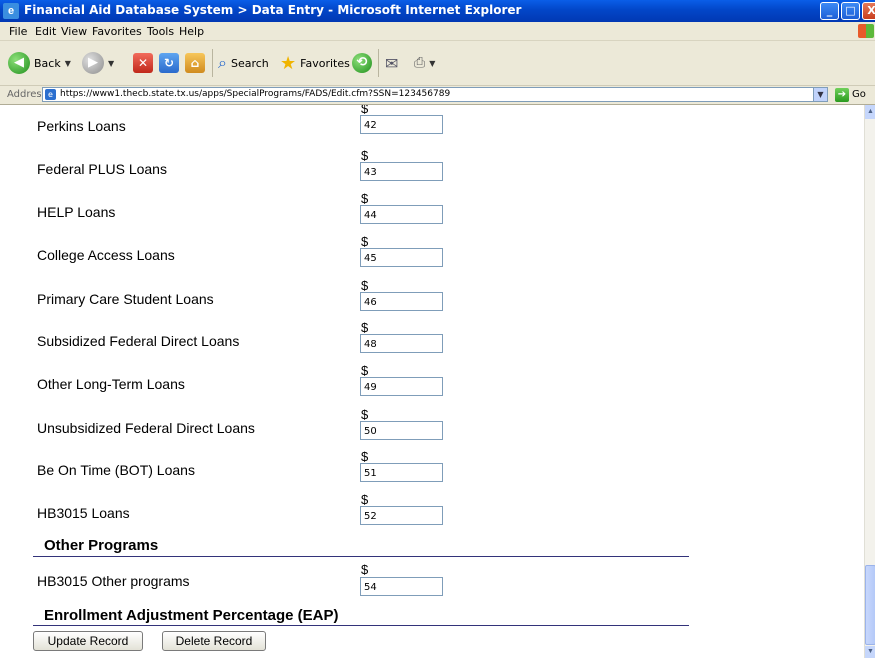 The height and width of the screenshot is (658, 875). What do you see at coordinates (222, 62) in the screenshot?
I see `search-icon: ⌕` at bounding box center [222, 62].